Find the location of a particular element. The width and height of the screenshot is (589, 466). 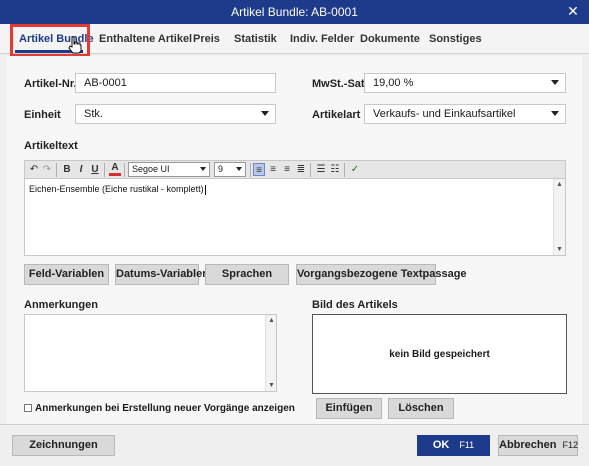

sprachen-button: Sprachen is located at coordinates (247, 274).